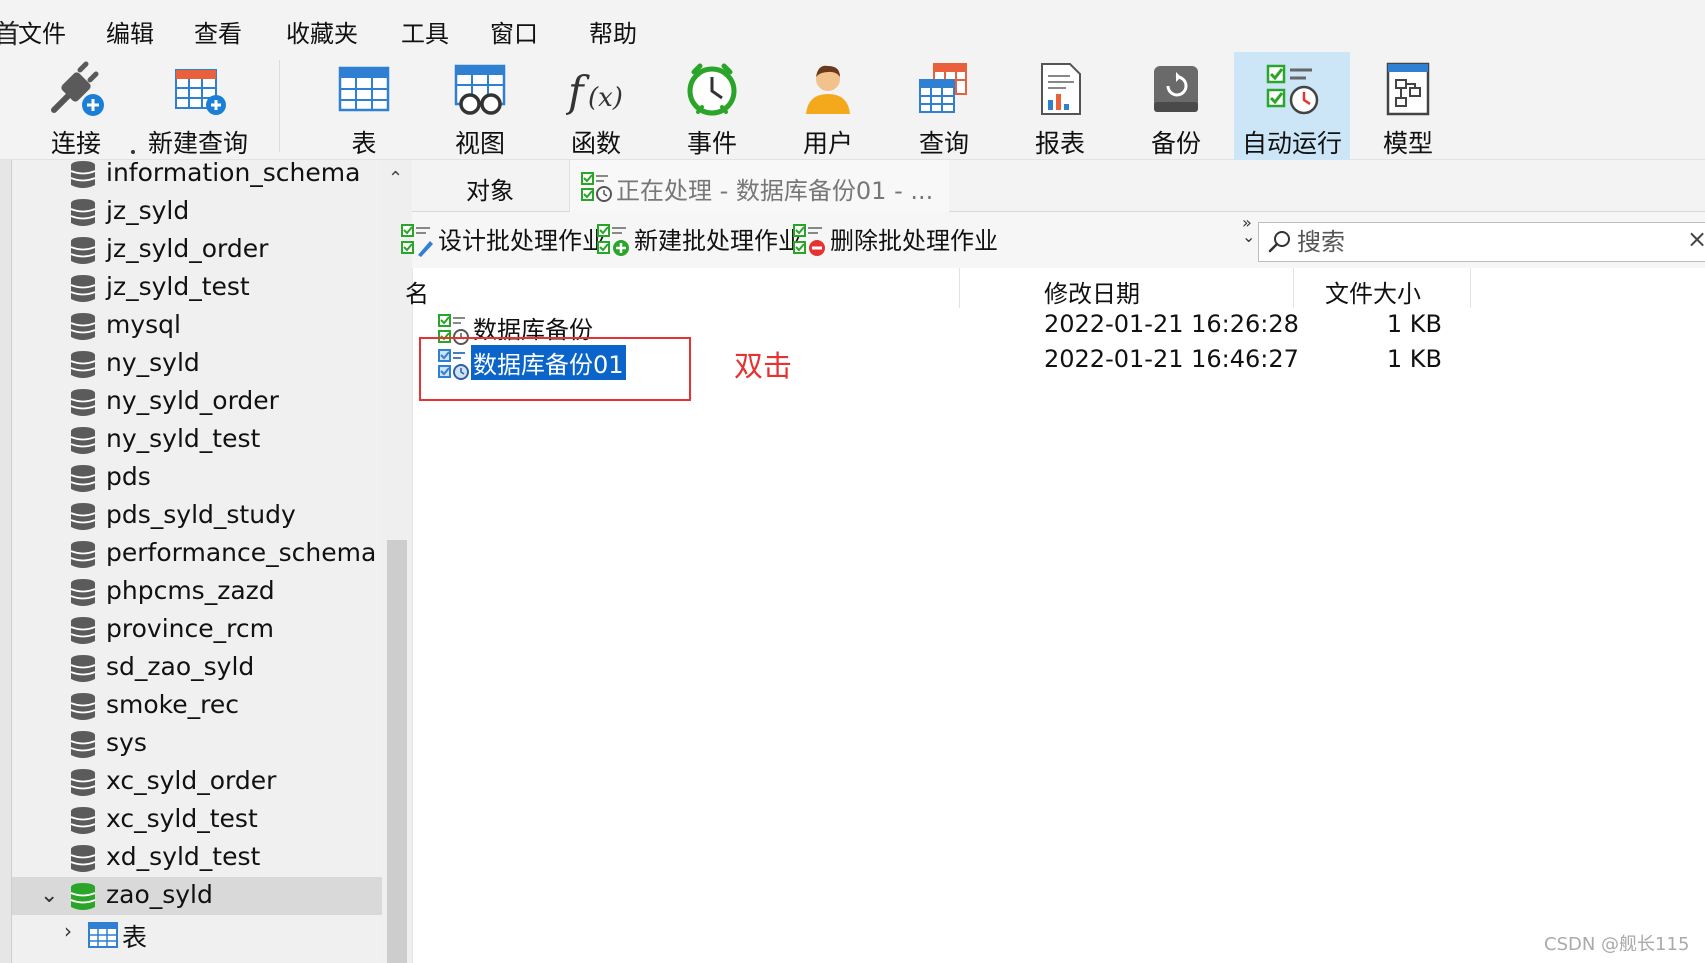  I want to click on query-button: 查询, so click(944, 106).